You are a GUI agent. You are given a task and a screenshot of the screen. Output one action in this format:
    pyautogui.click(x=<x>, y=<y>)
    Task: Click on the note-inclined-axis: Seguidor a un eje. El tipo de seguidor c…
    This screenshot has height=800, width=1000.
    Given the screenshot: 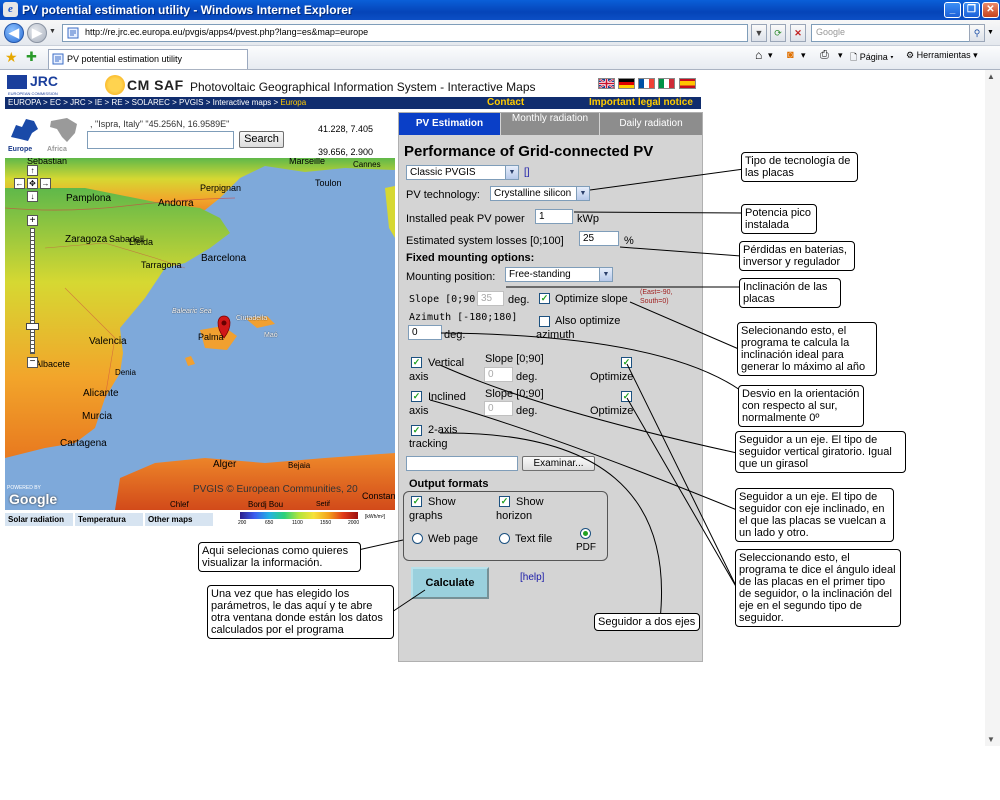 What is the action you would take?
    pyautogui.click(x=814, y=515)
    